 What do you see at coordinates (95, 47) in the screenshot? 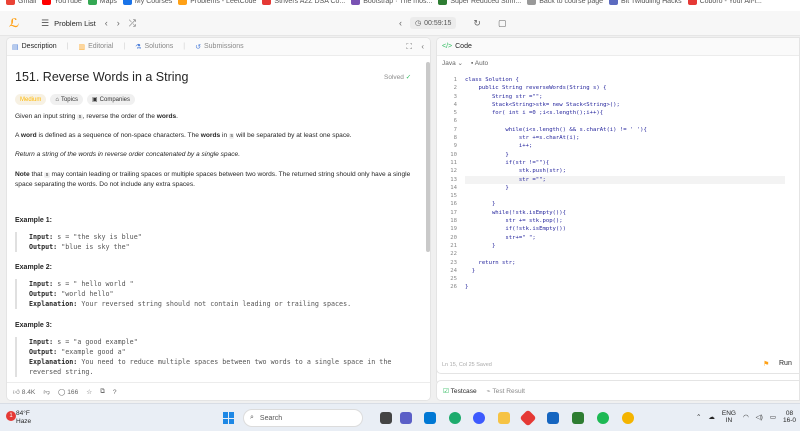
I see `tab-editorial: ▥ Editorial` at bounding box center [95, 47].